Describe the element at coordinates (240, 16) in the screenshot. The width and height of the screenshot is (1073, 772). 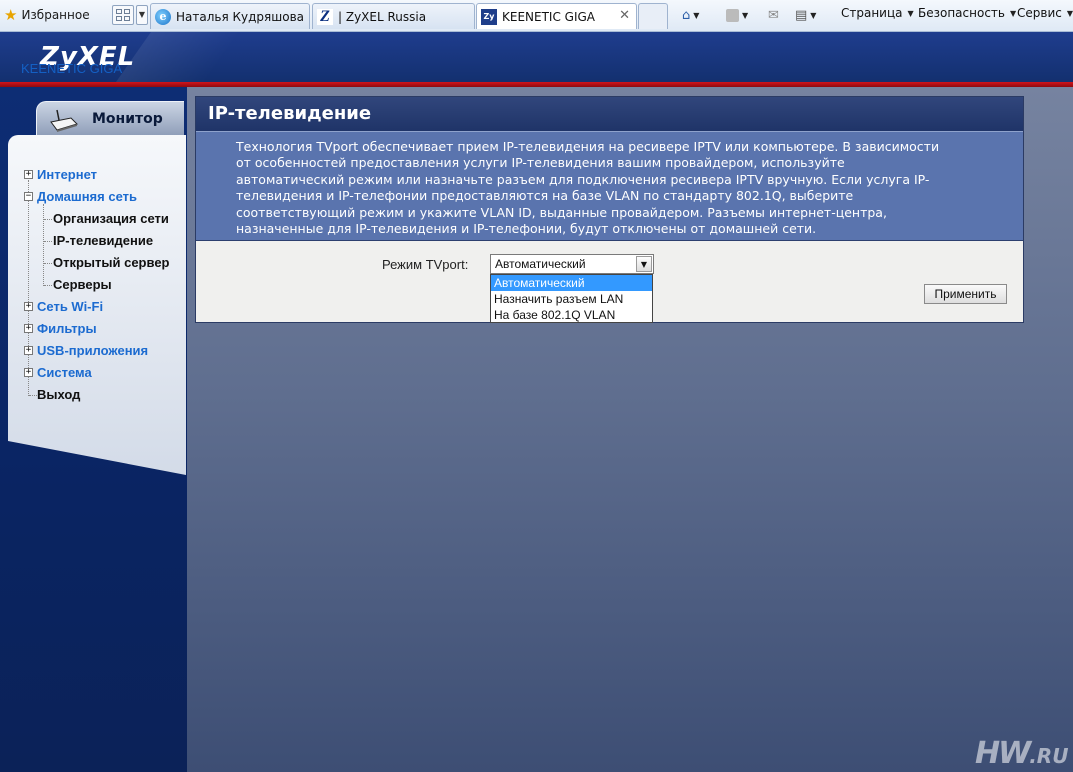
I see `tab-label: Наталья Кудряшова` at that location.